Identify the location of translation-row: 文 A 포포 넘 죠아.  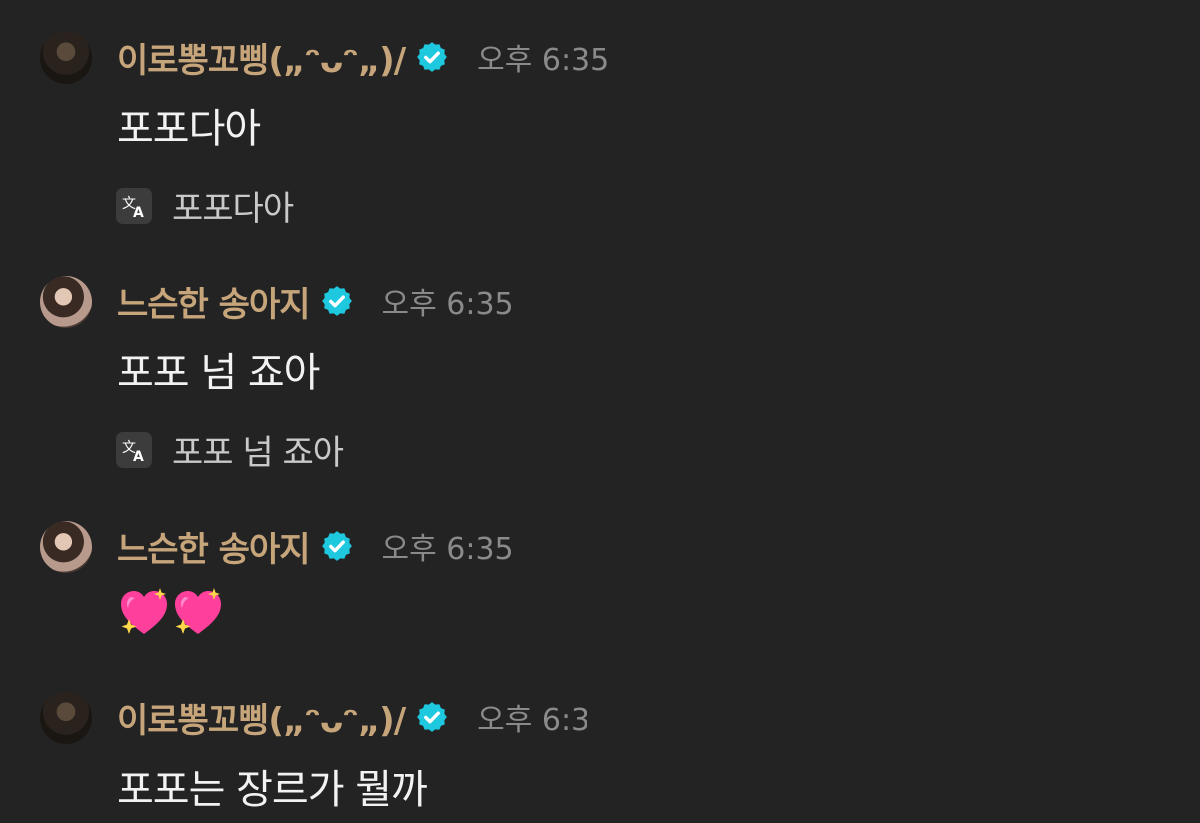
(230, 449).